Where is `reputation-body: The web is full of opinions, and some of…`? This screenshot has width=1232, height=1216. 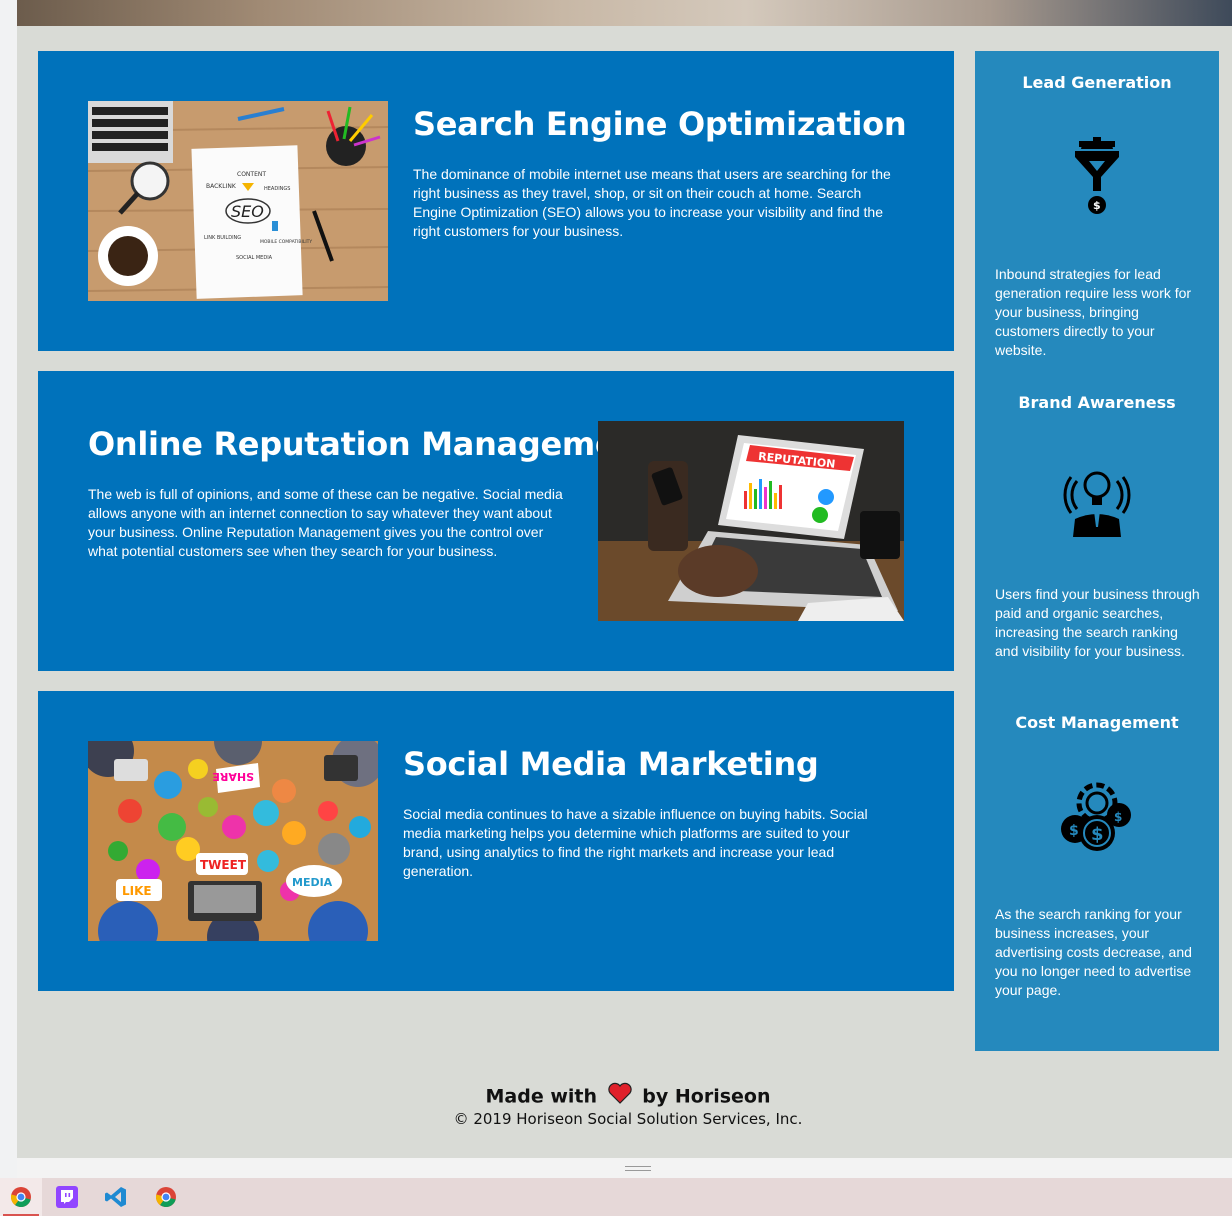
reputation-body: The web is full of opinions, and some of… is located at coordinates (325, 522).